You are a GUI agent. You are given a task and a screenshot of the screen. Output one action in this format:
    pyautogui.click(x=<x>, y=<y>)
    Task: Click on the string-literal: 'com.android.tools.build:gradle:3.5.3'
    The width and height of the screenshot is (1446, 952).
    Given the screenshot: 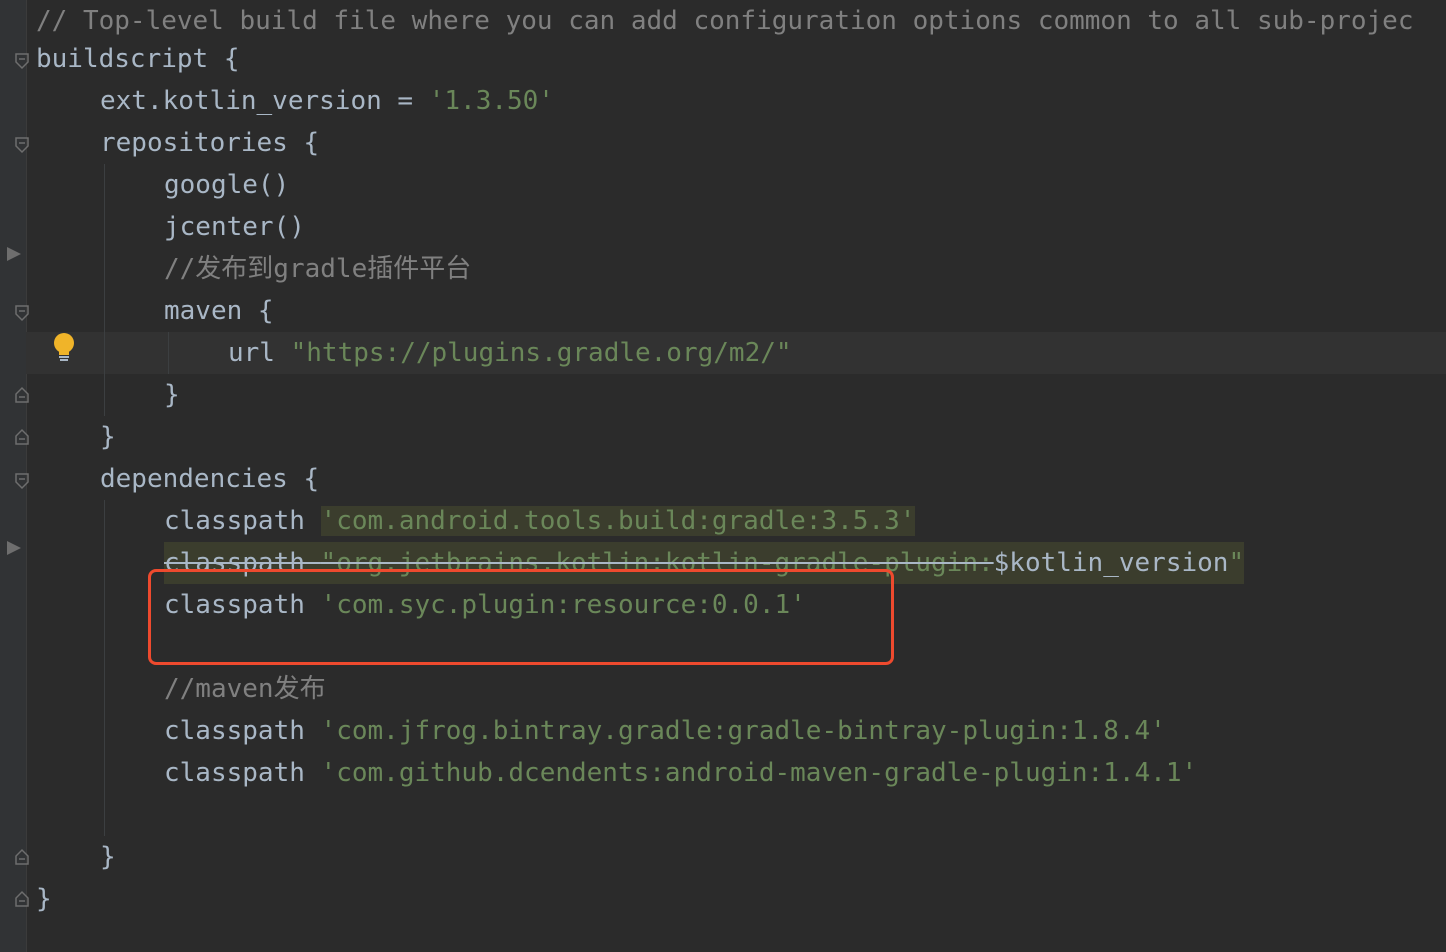 What is the action you would take?
    pyautogui.click(x=618, y=521)
    